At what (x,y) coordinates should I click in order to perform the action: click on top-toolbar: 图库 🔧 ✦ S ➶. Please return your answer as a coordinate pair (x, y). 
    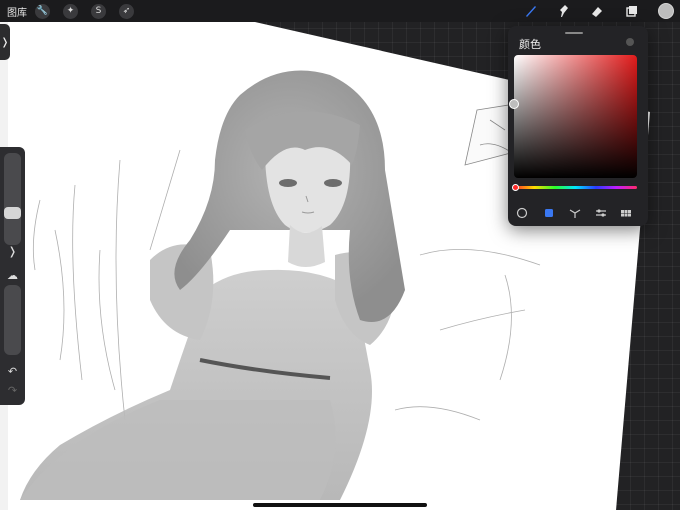
    Looking at the image, I should click on (340, 11).